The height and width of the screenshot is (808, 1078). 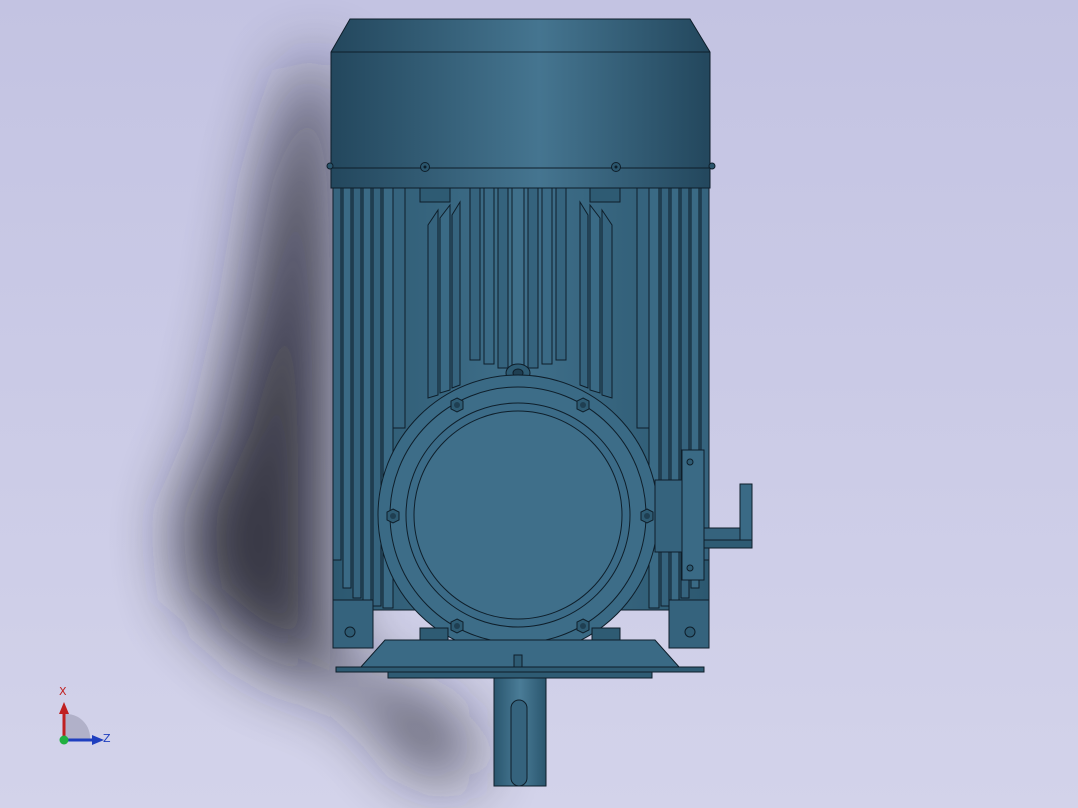 I want to click on triad-z-label: Z, so click(x=107, y=738).